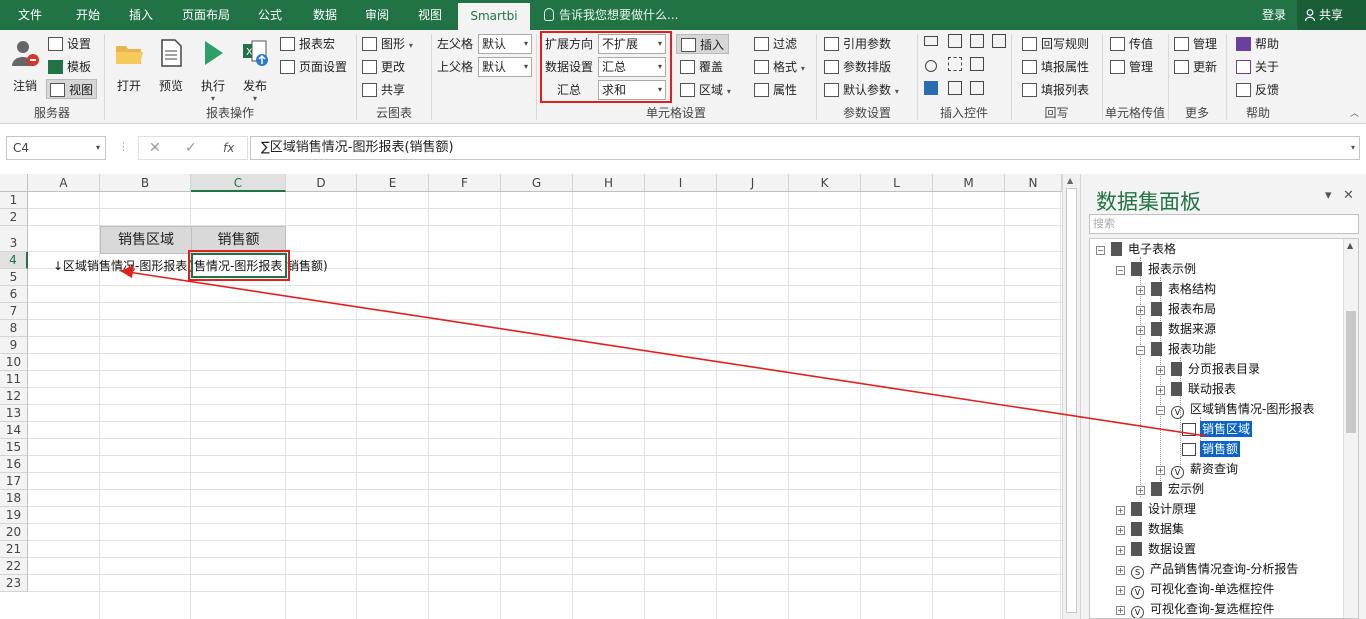  What do you see at coordinates (779, 67) in the screenshot?
I see `format-button: 格式 ▾` at bounding box center [779, 67].